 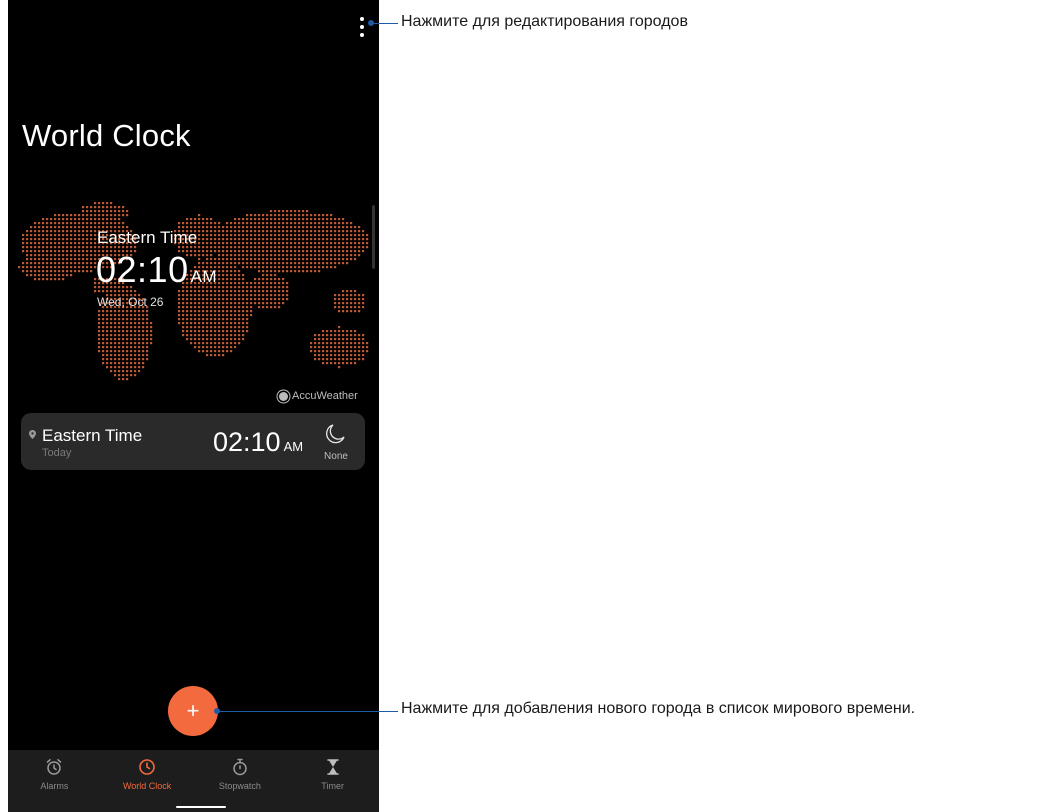 What do you see at coordinates (362, 19) in the screenshot?
I see `more-vert-icon` at bounding box center [362, 19].